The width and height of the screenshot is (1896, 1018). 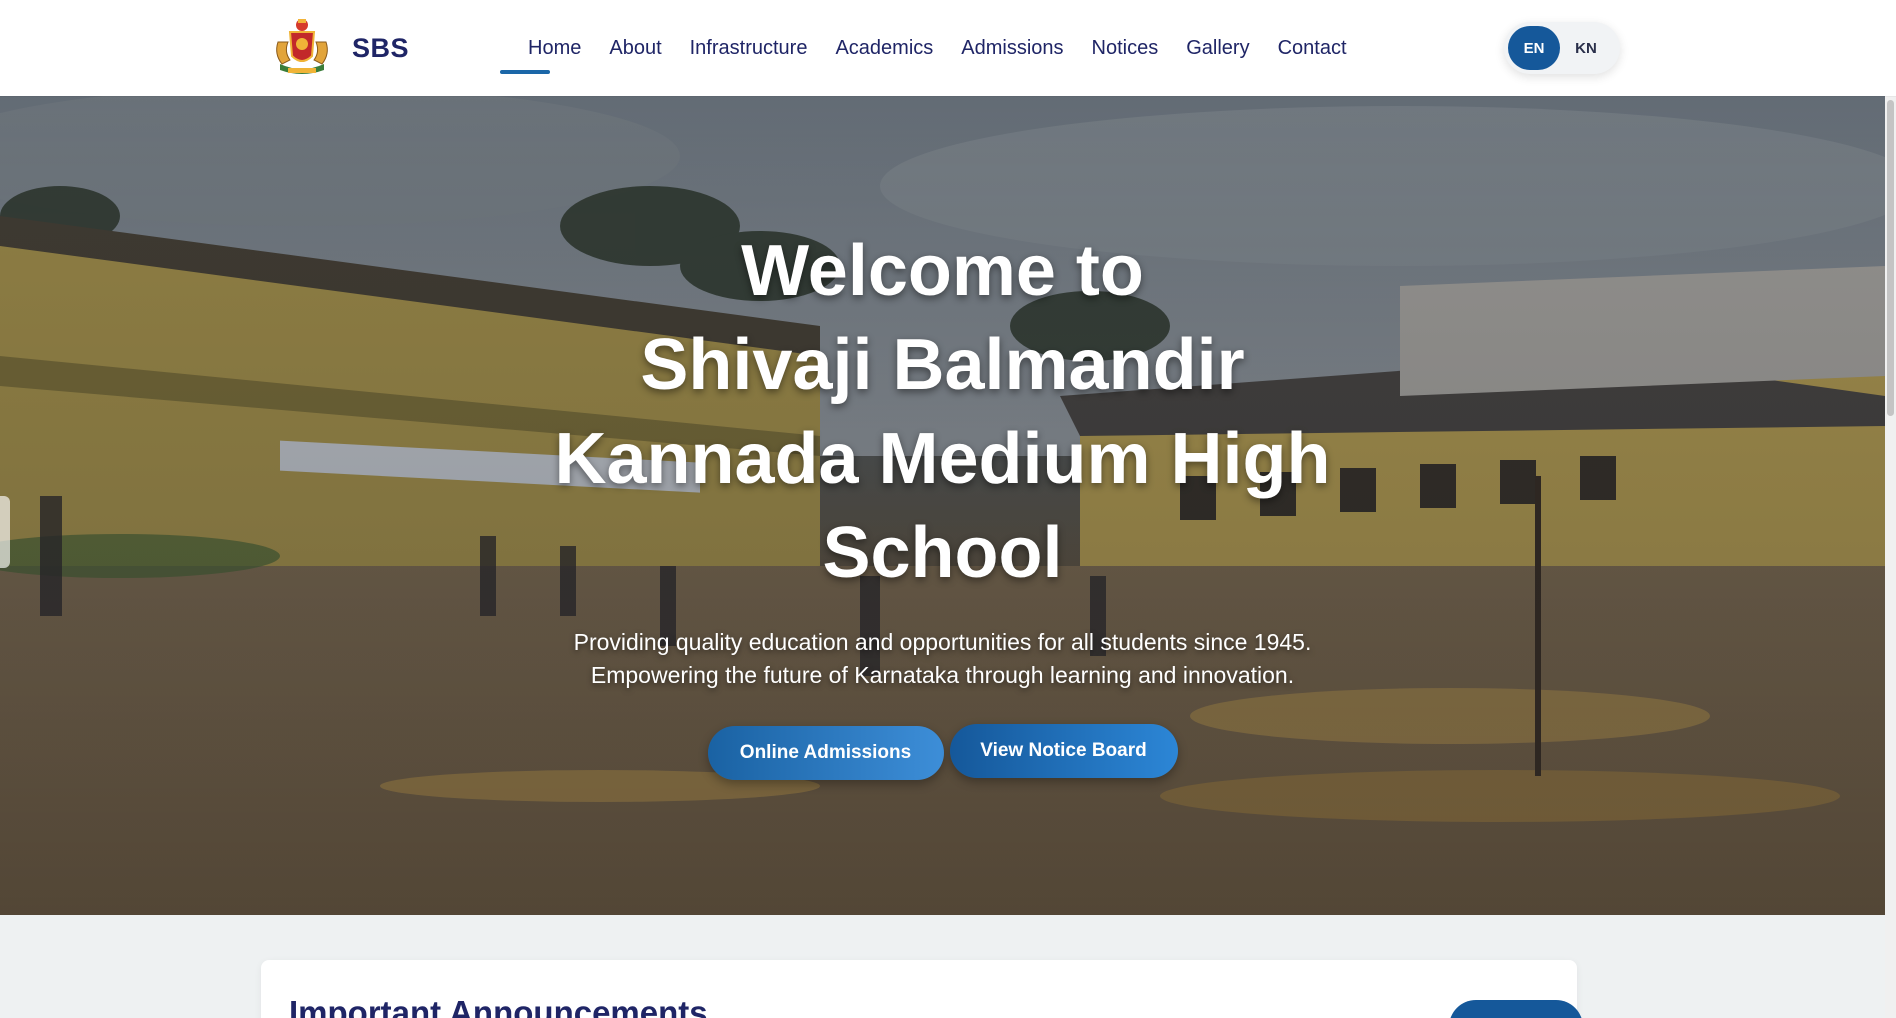 What do you see at coordinates (942, 459) in the screenshot?
I see `hero-title-line: Kannada Medium High` at bounding box center [942, 459].